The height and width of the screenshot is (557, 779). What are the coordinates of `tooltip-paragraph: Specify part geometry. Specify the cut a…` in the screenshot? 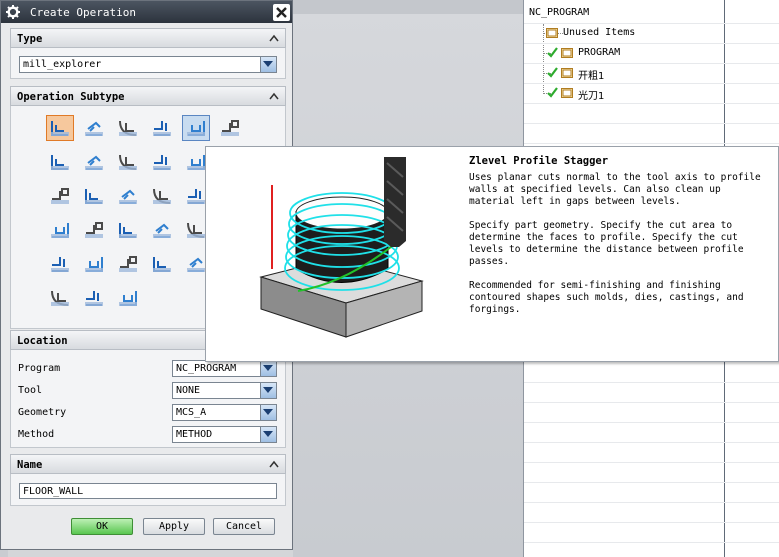 It's located at (606, 243).